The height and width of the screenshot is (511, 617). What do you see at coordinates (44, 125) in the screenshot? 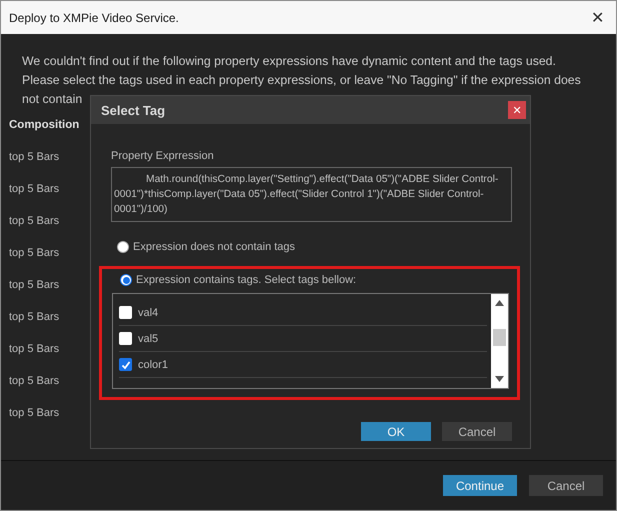
I see `column-header: Composition` at bounding box center [44, 125].